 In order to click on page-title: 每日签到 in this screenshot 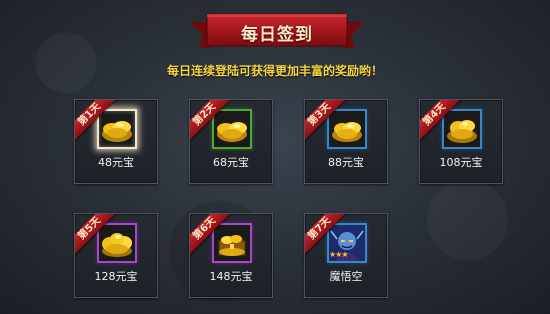, I will do `click(277, 35)`.